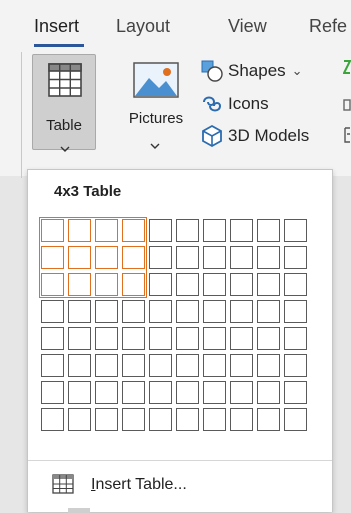  I want to click on 3d-models-label: 3D Models, so click(269, 135).